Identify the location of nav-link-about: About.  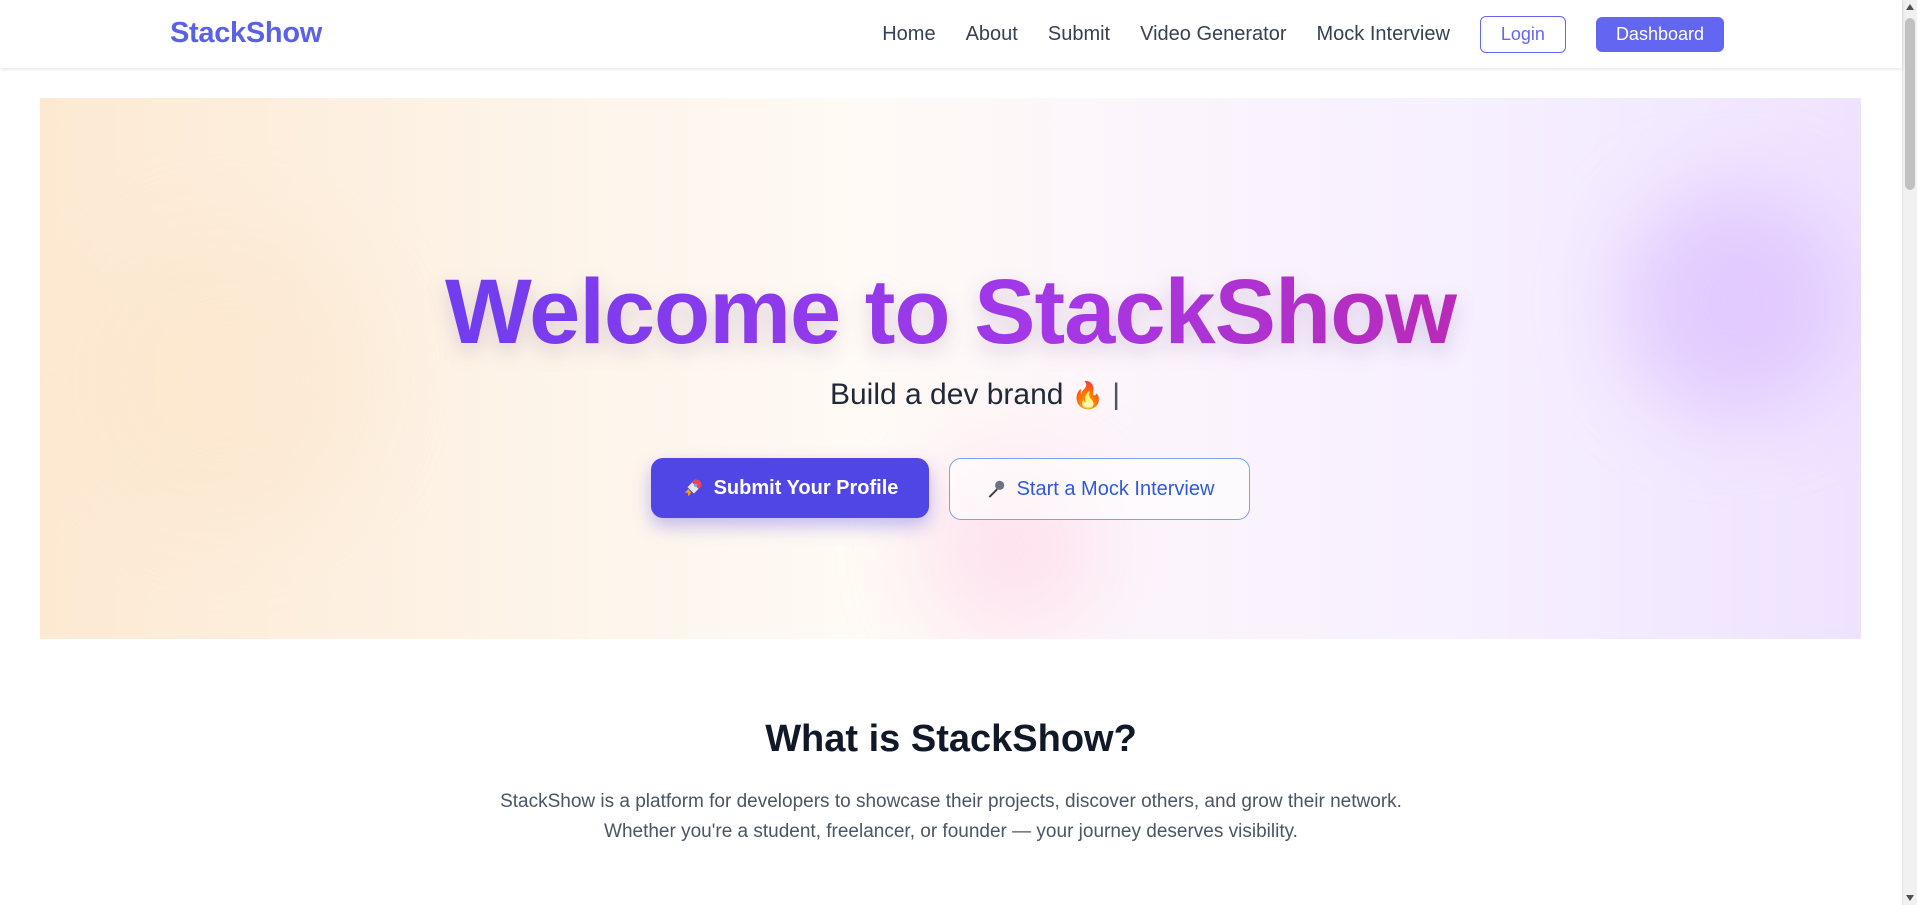
(992, 34).